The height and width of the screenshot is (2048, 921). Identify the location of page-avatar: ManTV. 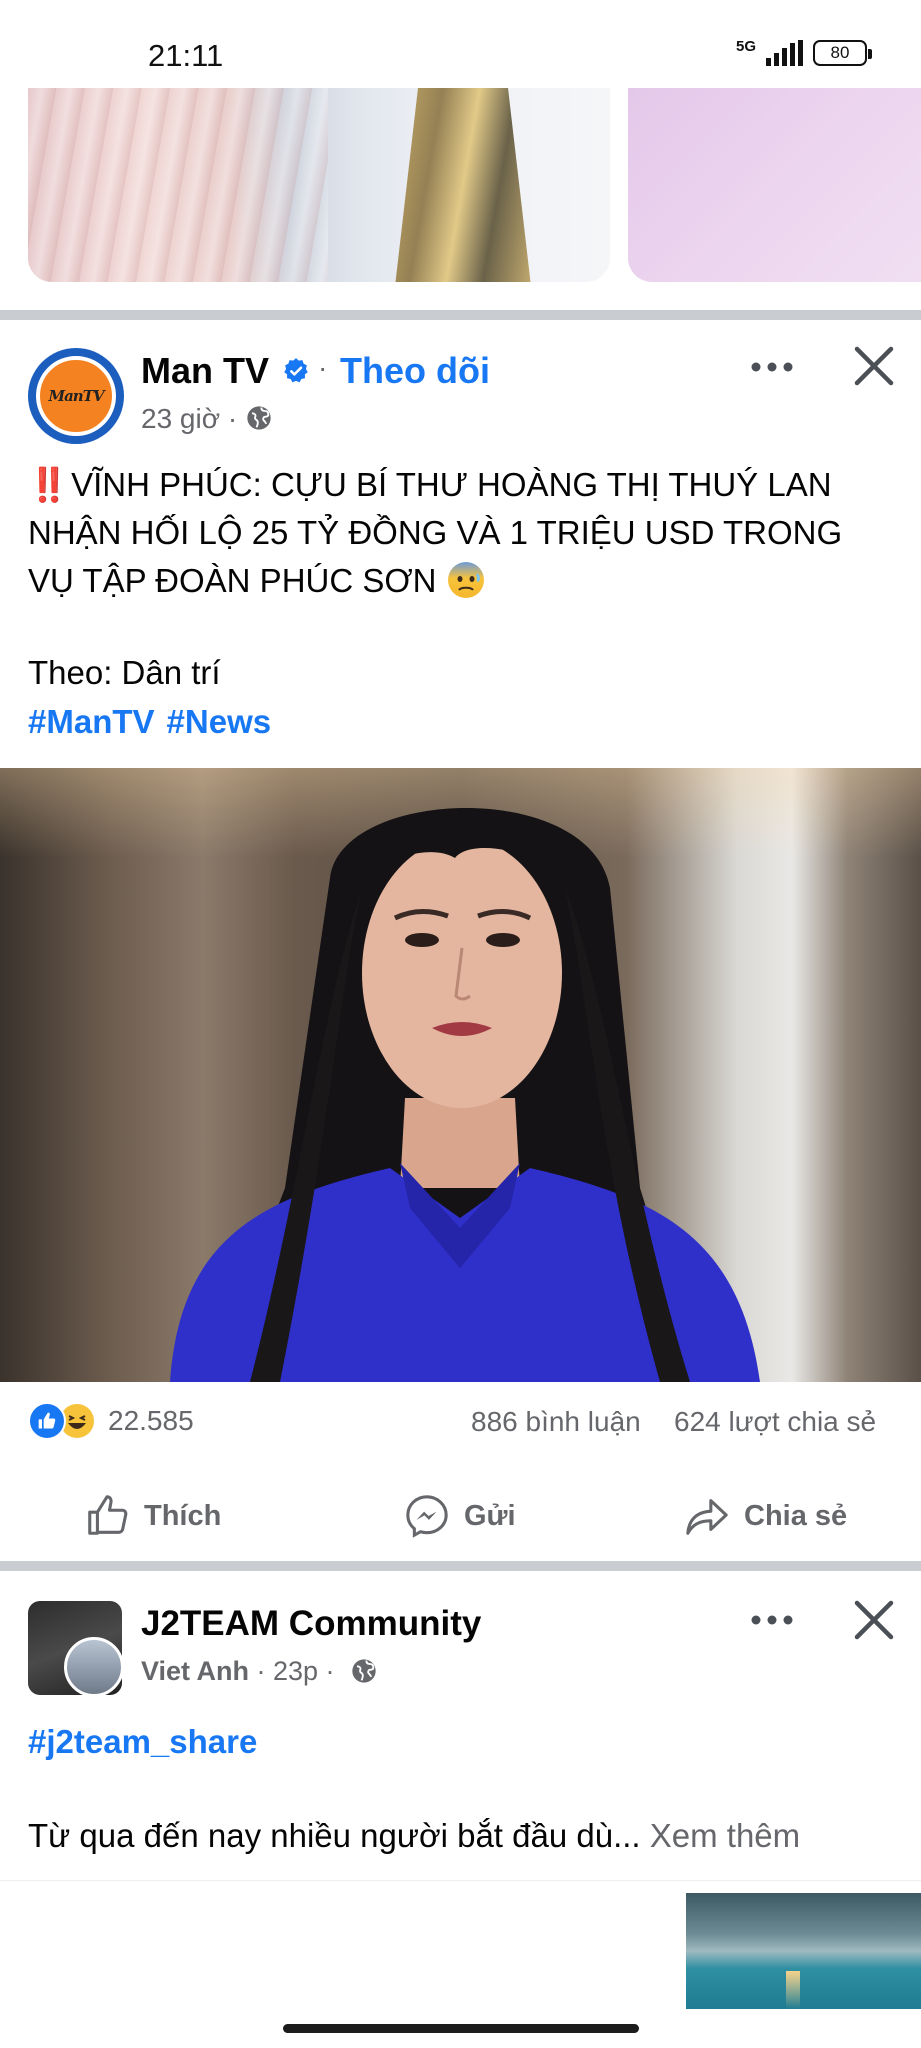
(76, 396).